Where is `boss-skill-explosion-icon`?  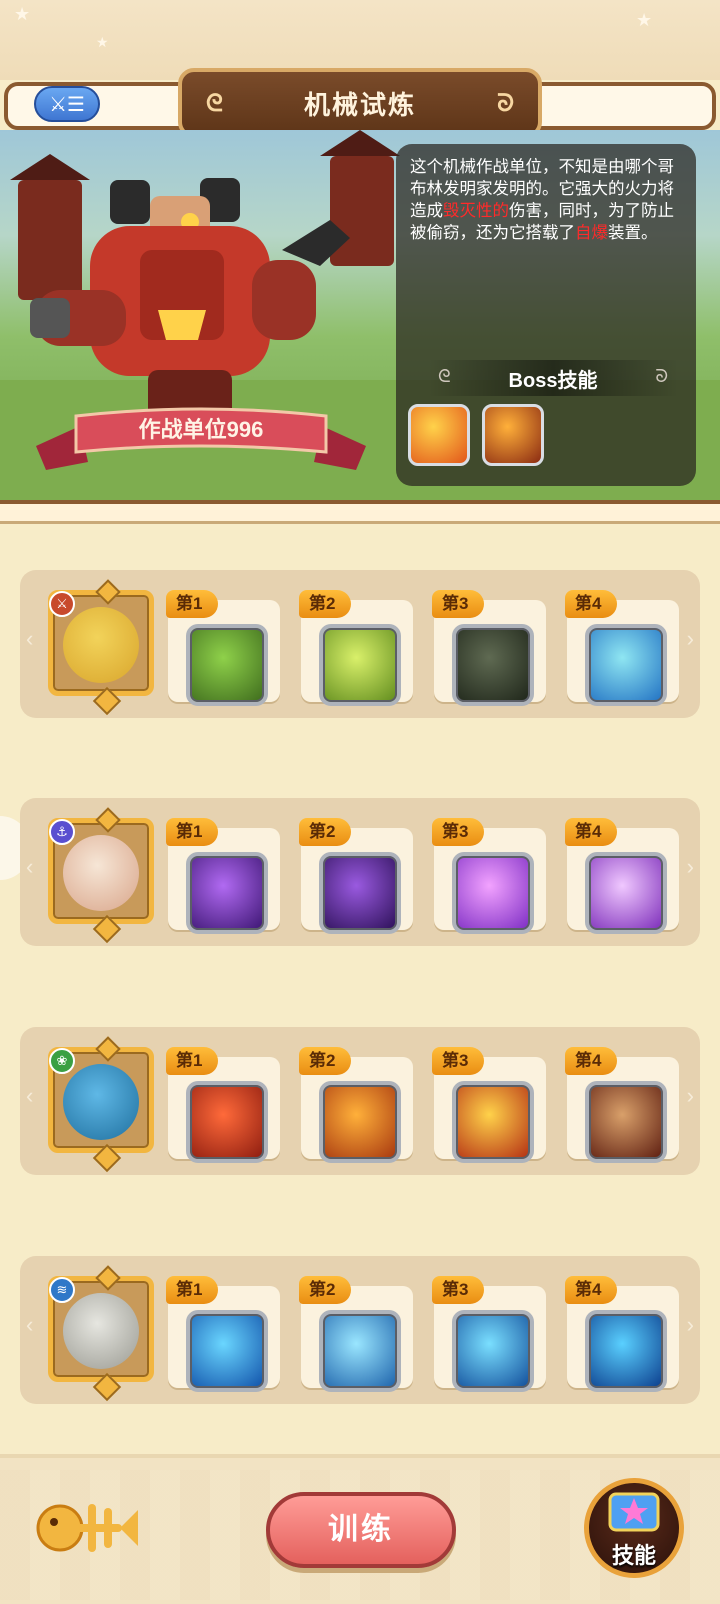
boss-skill-explosion-icon is located at coordinates (513, 435).